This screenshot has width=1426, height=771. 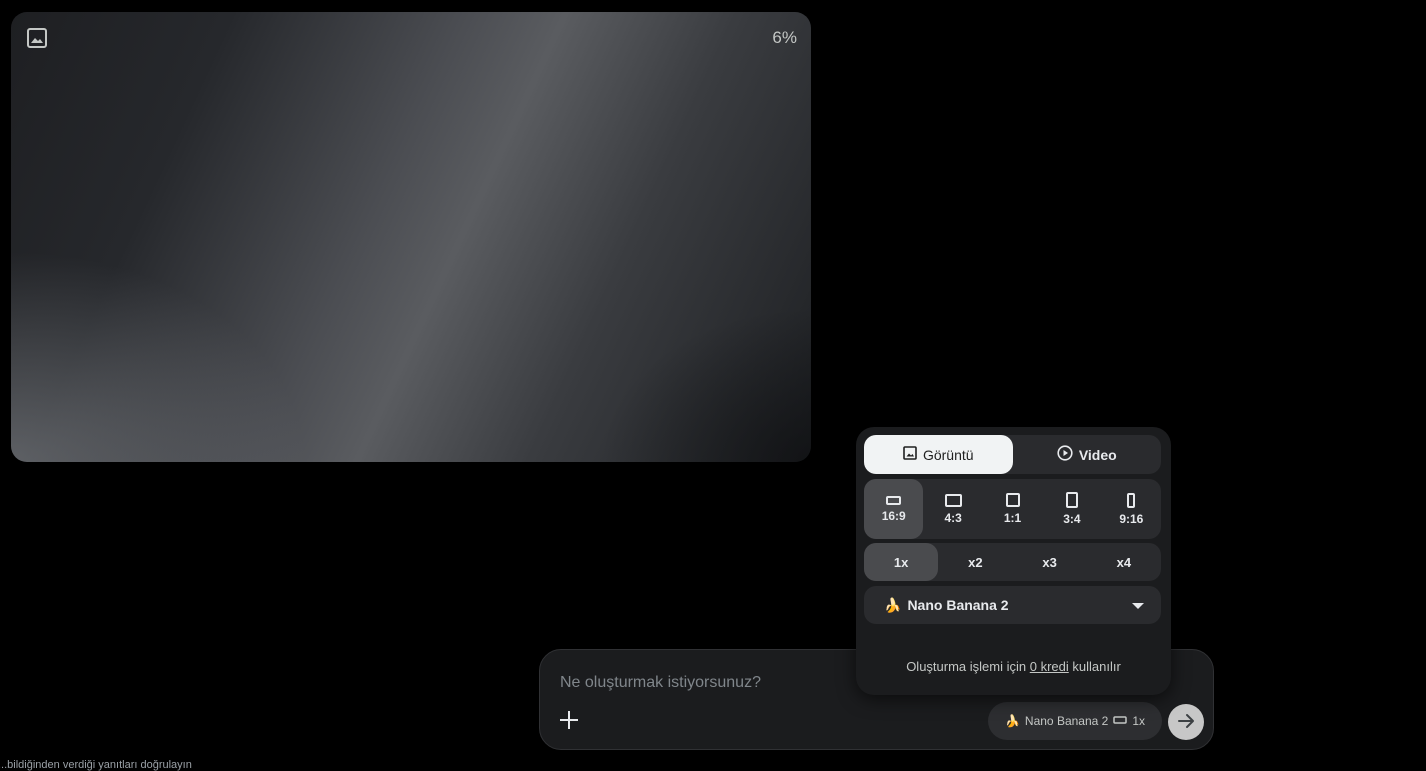 What do you see at coordinates (953, 500) in the screenshot?
I see `aspect-4-3-icon` at bounding box center [953, 500].